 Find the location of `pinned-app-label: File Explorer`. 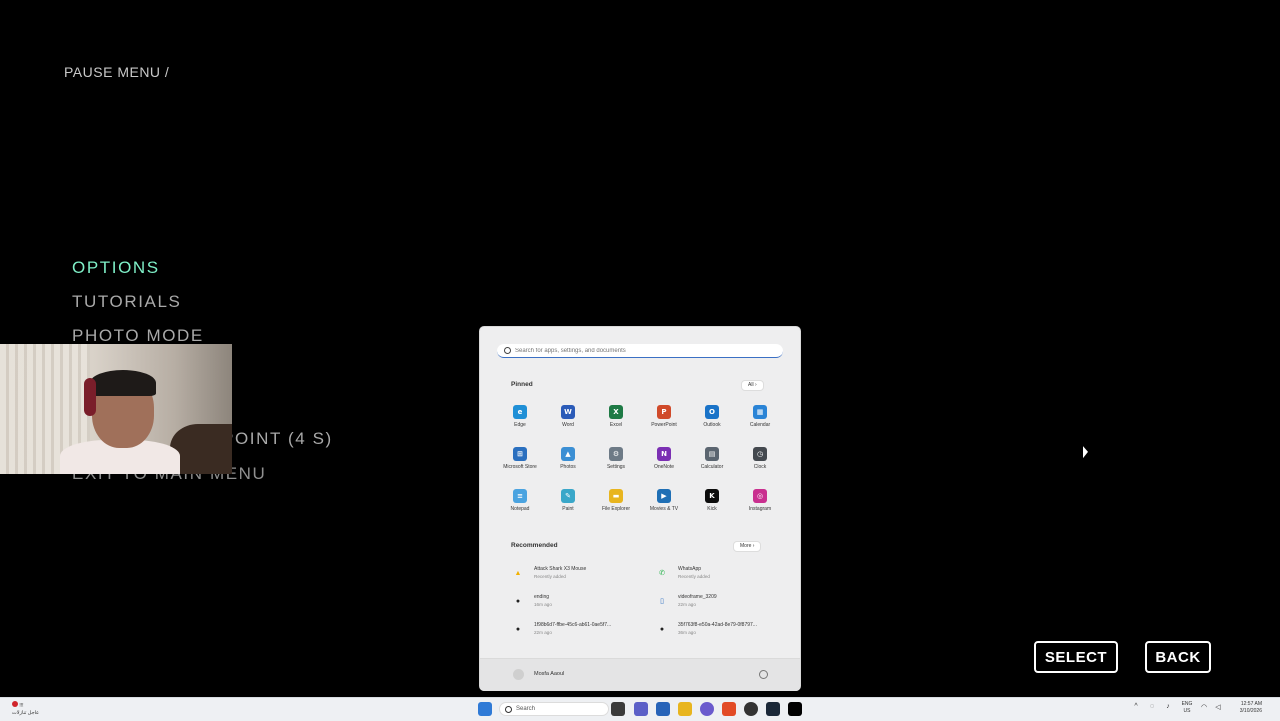

pinned-app-label: File Explorer is located at coordinates (616, 509).